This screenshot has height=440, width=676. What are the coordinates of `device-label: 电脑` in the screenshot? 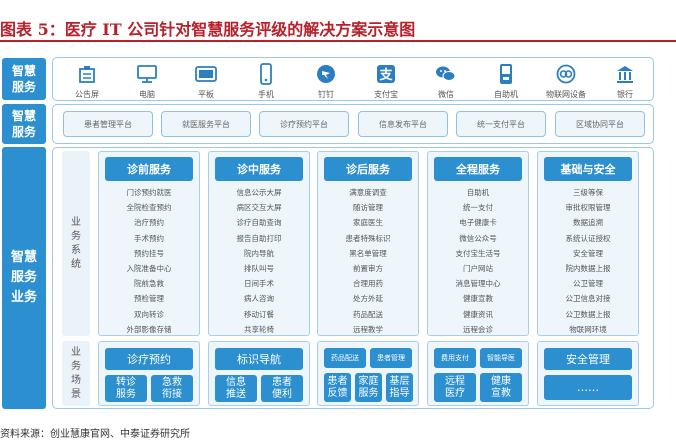 It's located at (147, 94).